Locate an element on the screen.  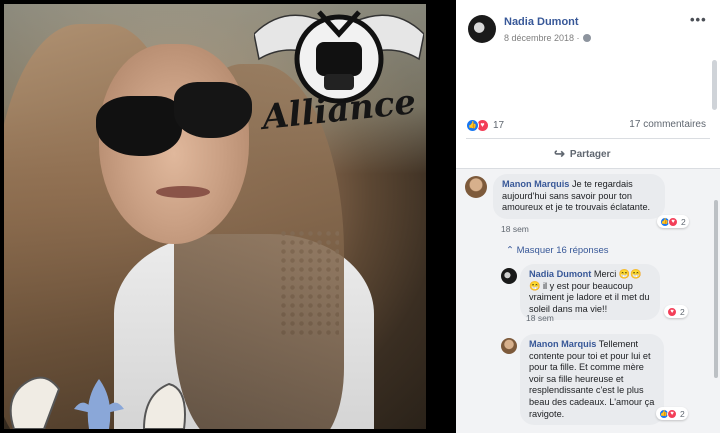
comment-time: 18 sem is located at coordinates (515, 229).